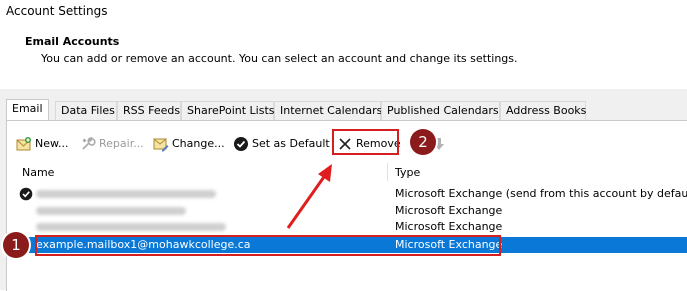 The image size is (687, 291). Describe the element at coordinates (57, 11) in the screenshot. I see `window-title: Account Settings` at that location.